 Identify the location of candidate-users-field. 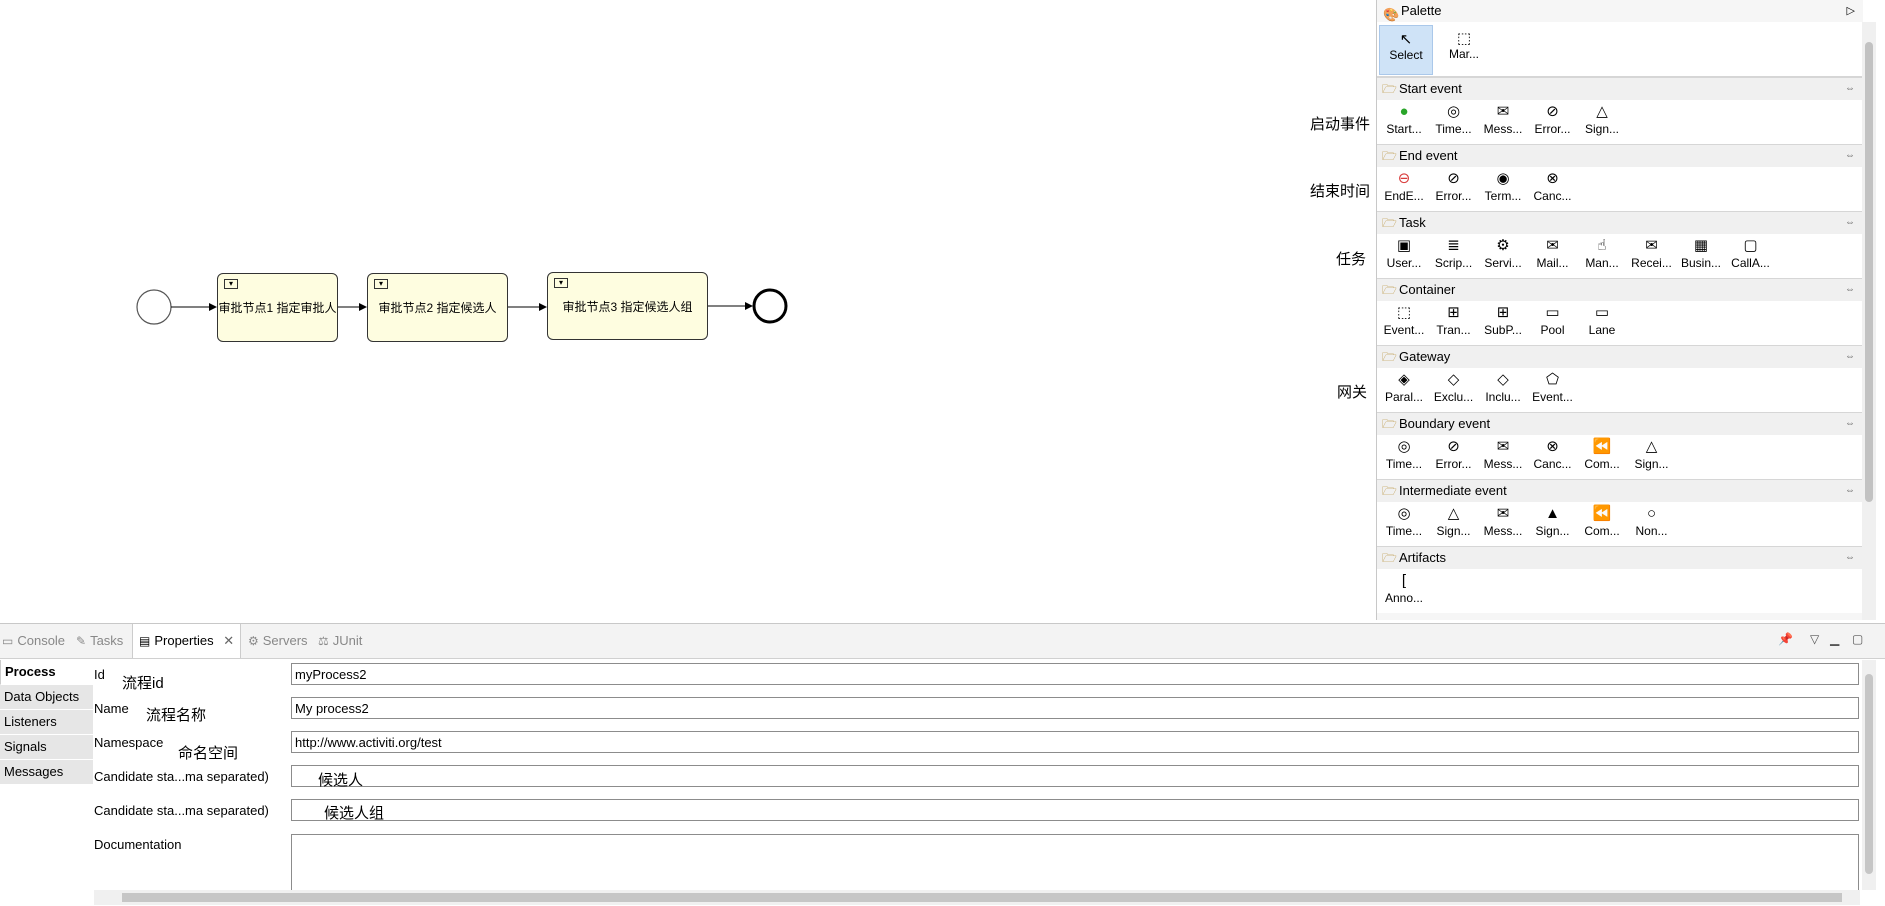
(1075, 776).